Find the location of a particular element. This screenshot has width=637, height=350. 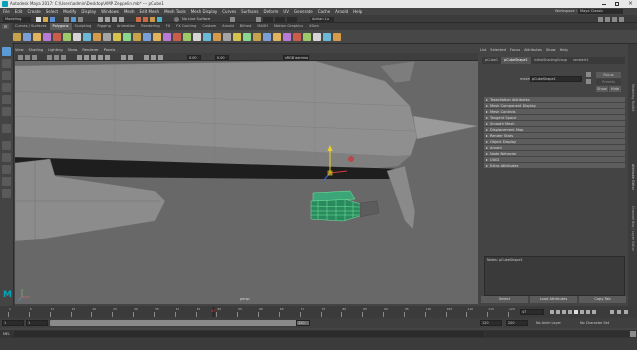

menu-item: Select is located at coordinates (52, 11).